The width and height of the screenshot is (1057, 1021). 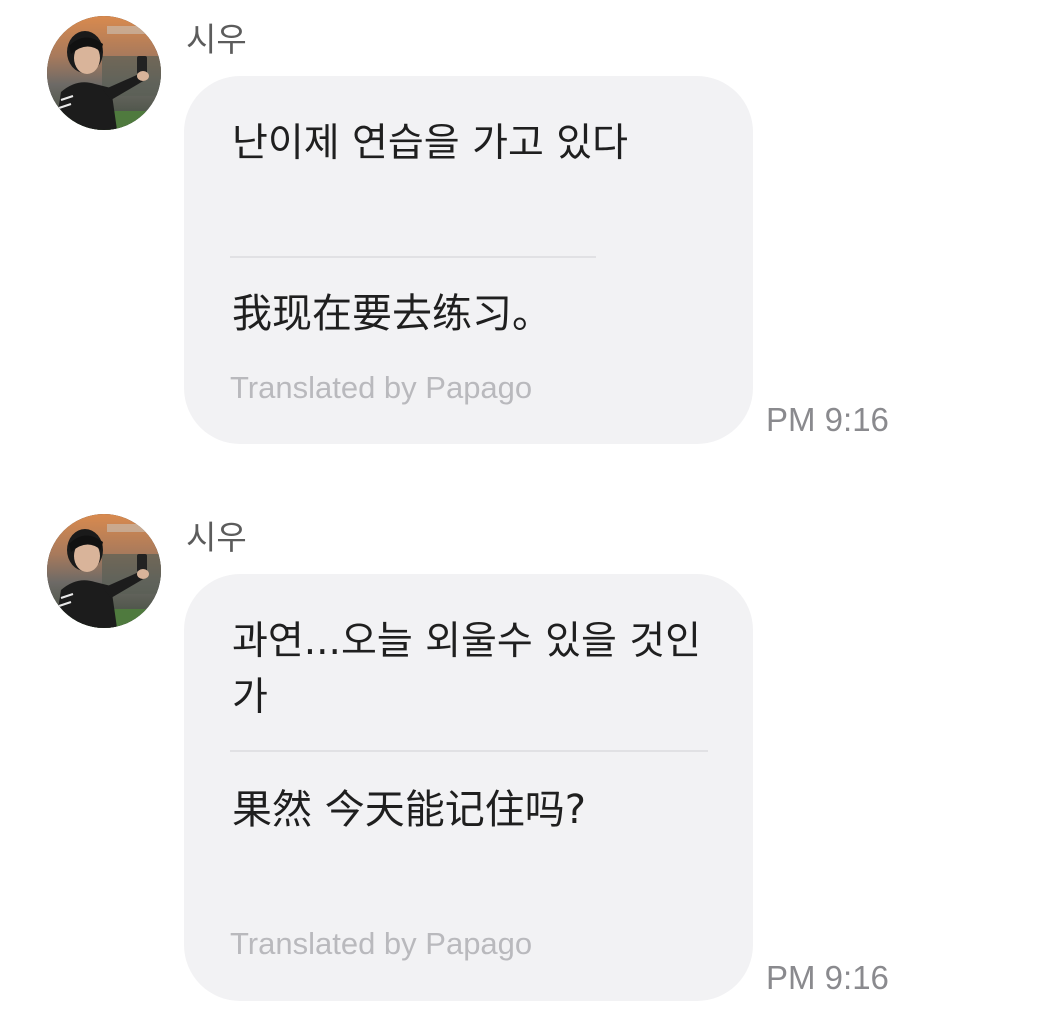 I want to click on original-message-text: 과연...오늘 외울수 있을 것인가, so click(x=467, y=669).